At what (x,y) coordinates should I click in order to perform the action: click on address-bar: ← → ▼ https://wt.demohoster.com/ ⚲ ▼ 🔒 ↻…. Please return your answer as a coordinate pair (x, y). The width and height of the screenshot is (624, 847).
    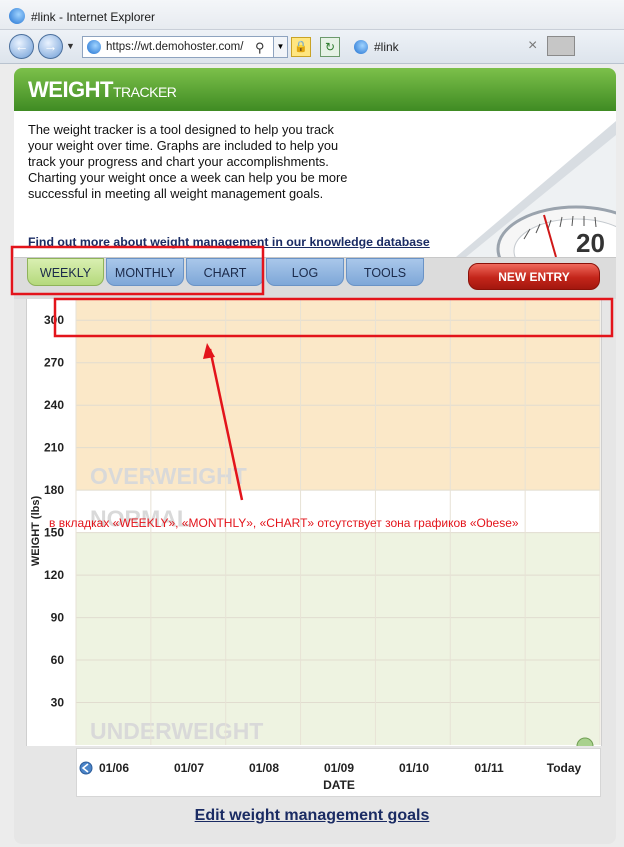
    Looking at the image, I should click on (312, 47).